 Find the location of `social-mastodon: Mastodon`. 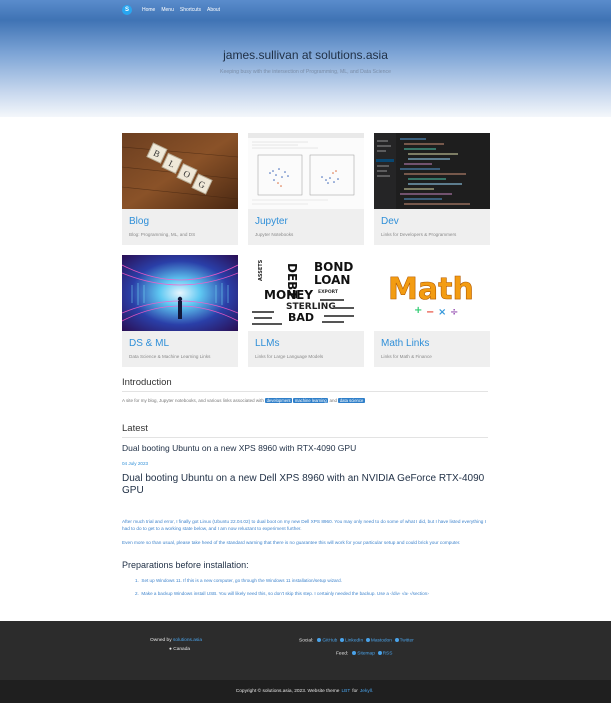

social-mastodon: Mastodon is located at coordinates (381, 641).